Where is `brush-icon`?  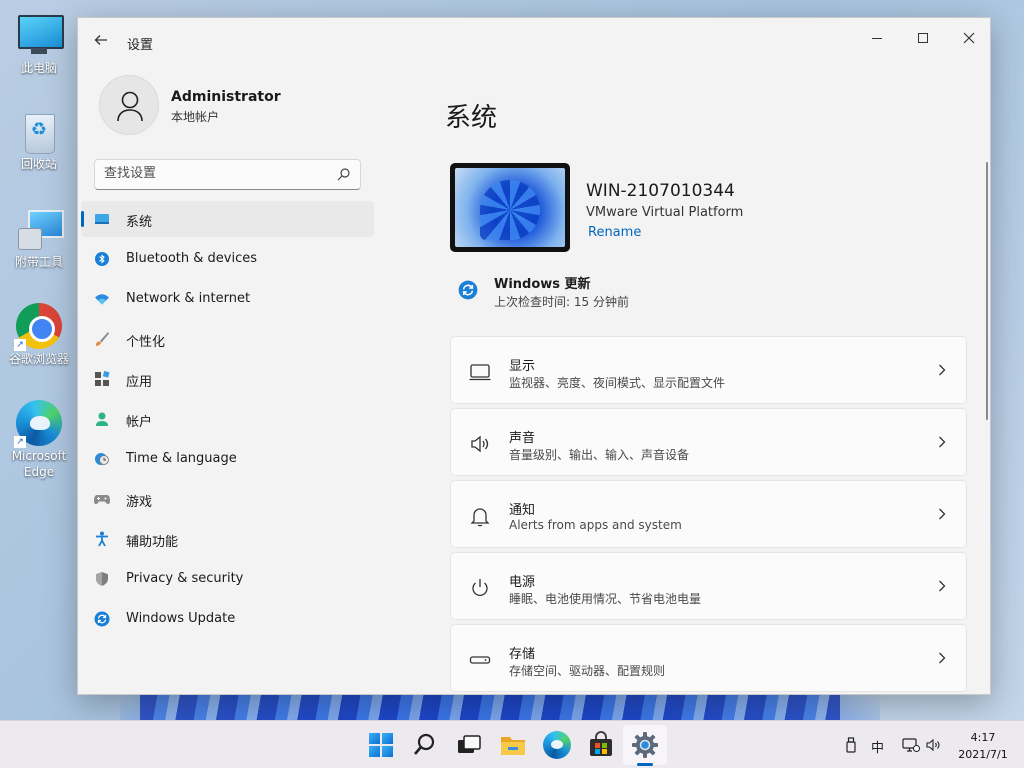 brush-icon is located at coordinates (102, 339).